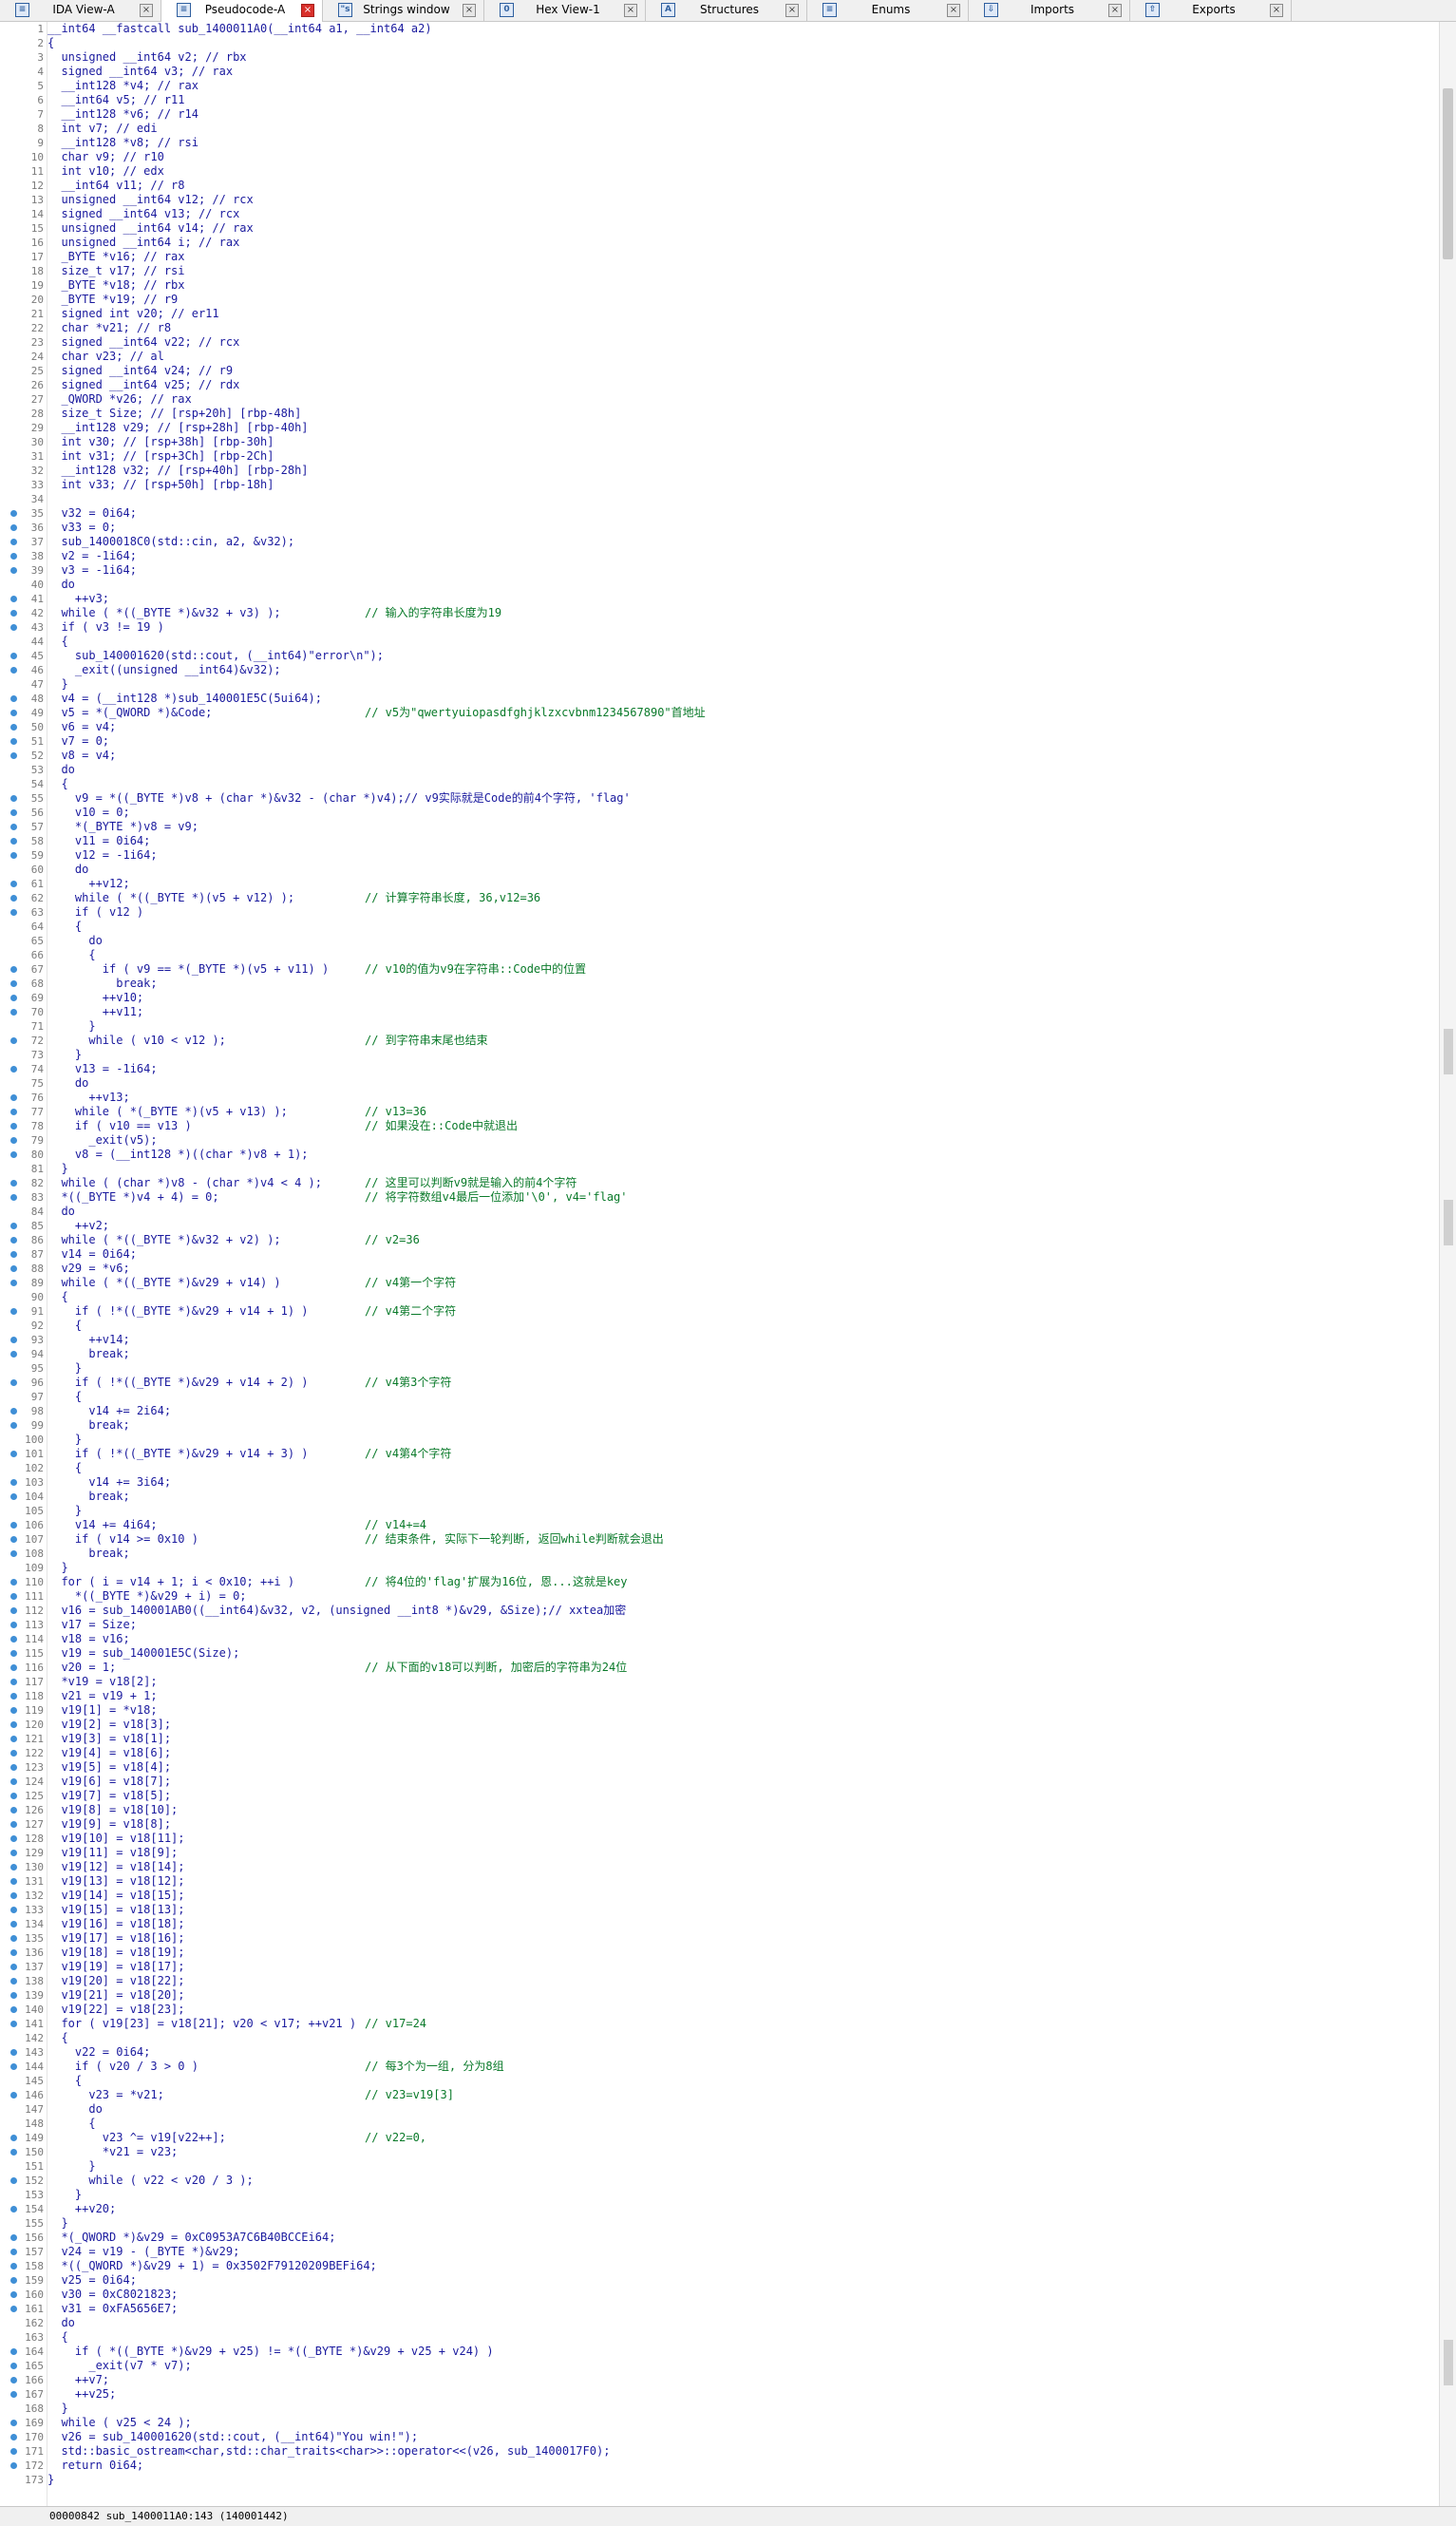 The height and width of the screenshot is (2526, 1456). I want to click on code-line: 132 v19[14] = v18[15];, so click(719, 1896).